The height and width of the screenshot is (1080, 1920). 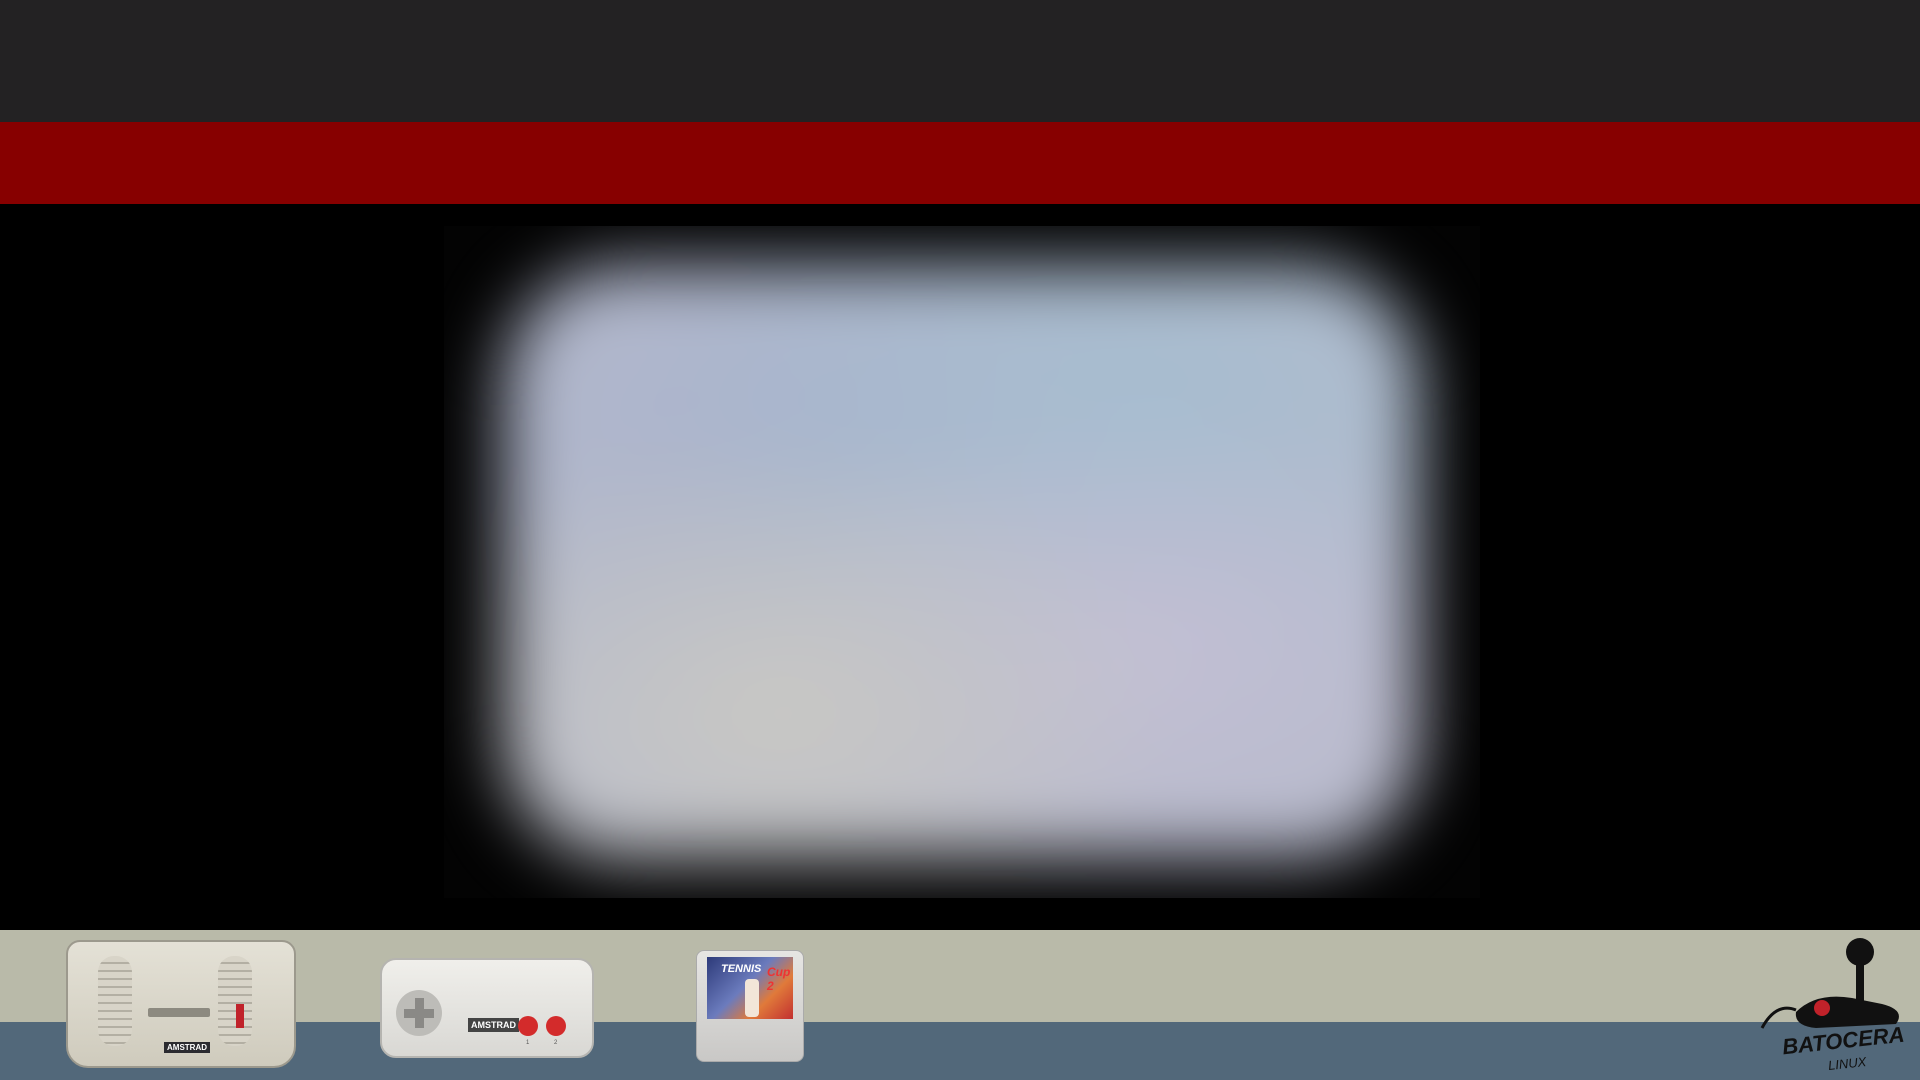 I want to click on console-brand-label: AMSTRAD, so click(x=187, y=1047).